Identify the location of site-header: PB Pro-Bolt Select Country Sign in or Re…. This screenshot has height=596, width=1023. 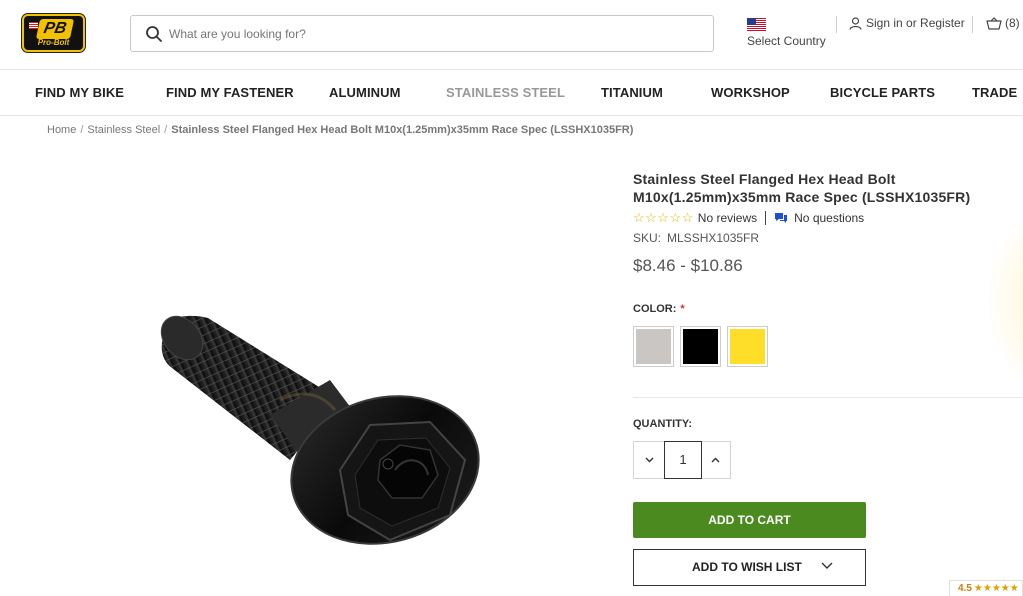
(511, 35).